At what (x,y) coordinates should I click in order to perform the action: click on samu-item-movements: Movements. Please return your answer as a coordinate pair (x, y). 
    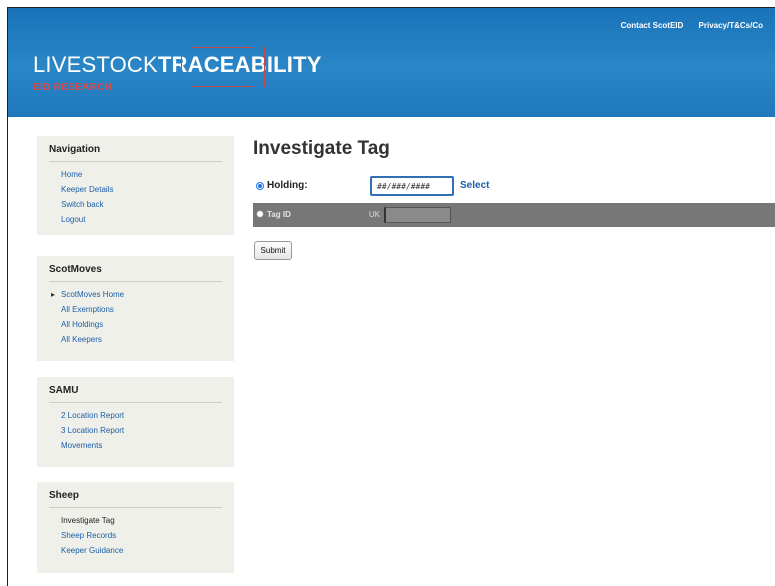
    Looking at the image, I should click on (141, 445).